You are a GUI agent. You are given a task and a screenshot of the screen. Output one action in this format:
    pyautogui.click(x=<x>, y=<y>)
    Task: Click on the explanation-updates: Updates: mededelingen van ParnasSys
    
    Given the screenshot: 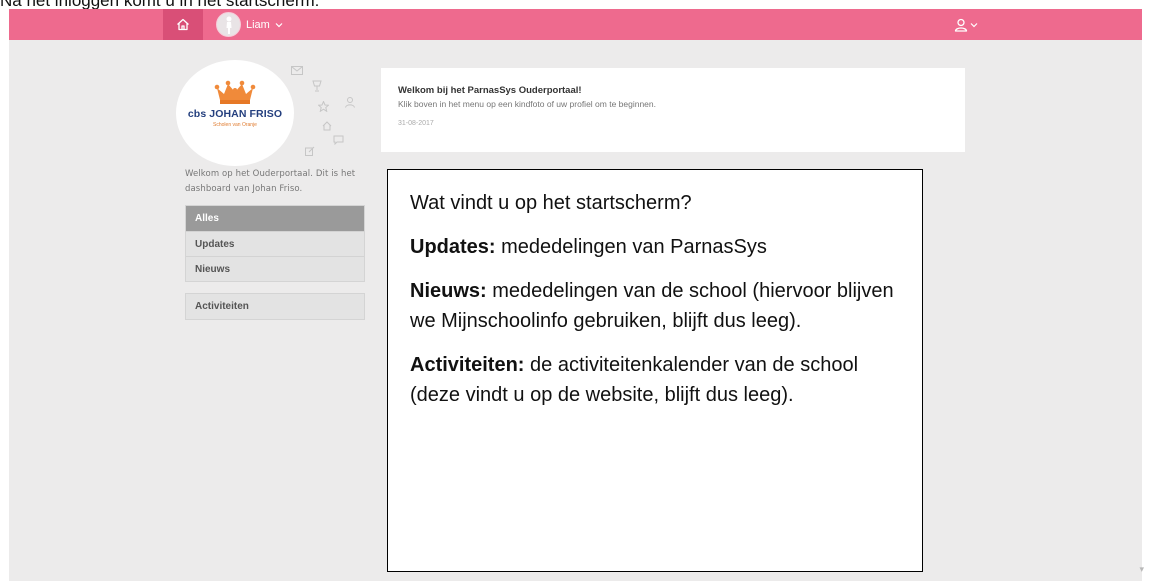 What is the action you would take?
    pyautogui.click(x=656, y=247)
    